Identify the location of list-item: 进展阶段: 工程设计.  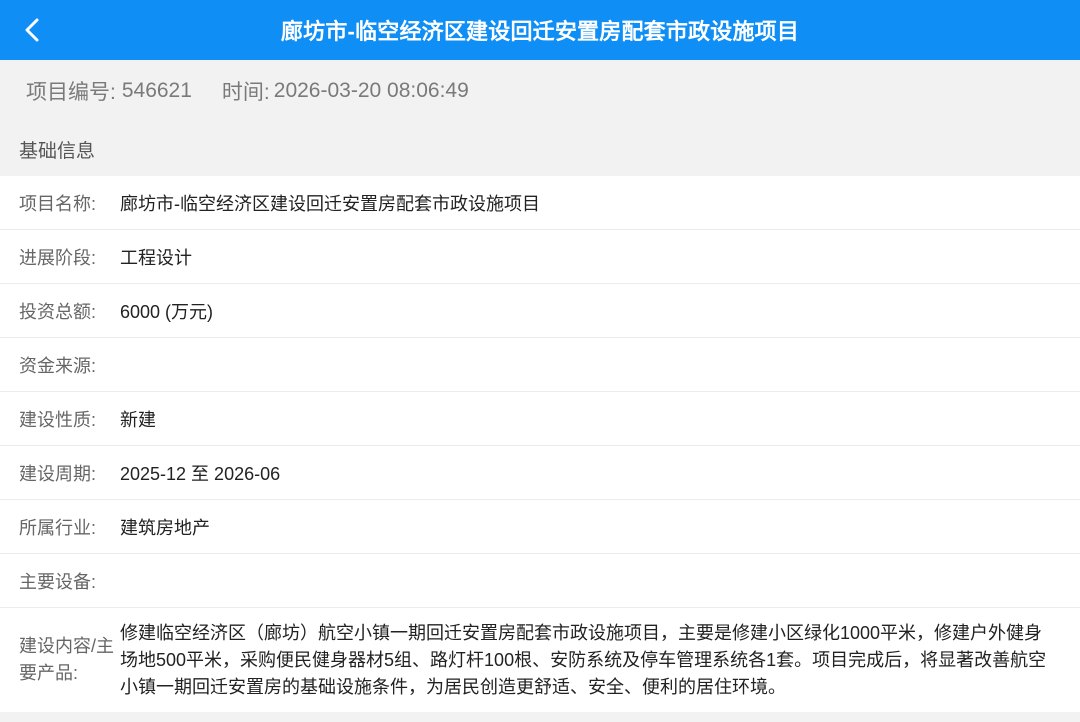
(540, 257).